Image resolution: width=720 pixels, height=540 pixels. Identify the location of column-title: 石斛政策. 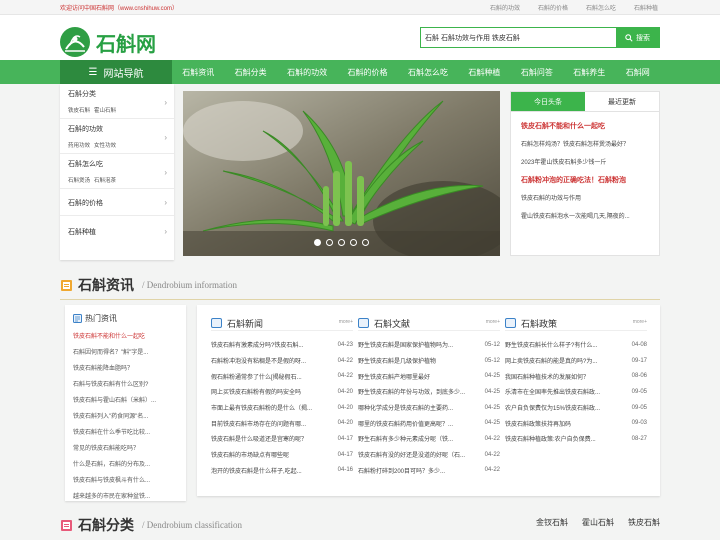
(539, 324).